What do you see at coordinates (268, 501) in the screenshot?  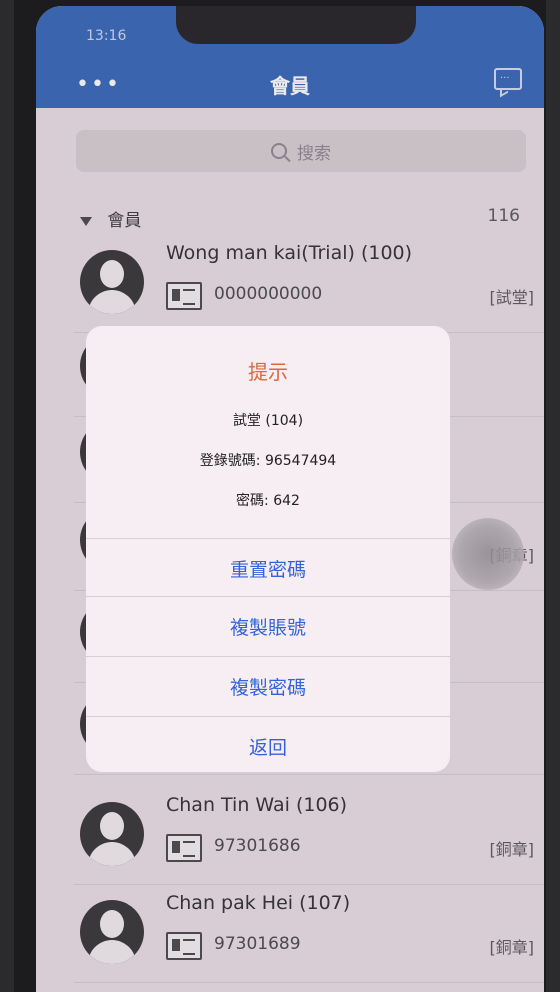 I see `dialog-password: 密碼: 642` at bounding box center [268, 501].